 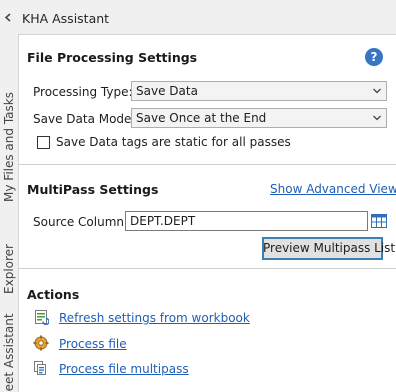 What do you see at coordinates (374, 57) in the screenshot?
I see `help-icon: ?` at bounding box center [374, 57].